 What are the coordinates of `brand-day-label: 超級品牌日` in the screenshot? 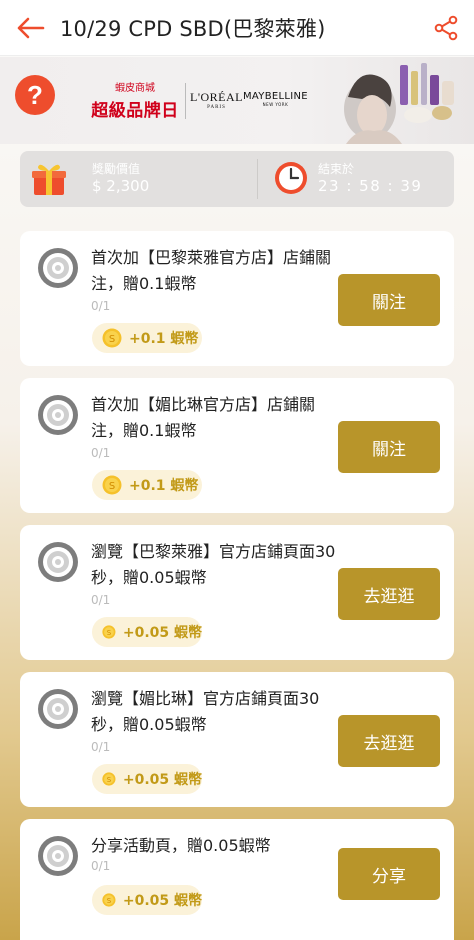 It's located at (135, 111).